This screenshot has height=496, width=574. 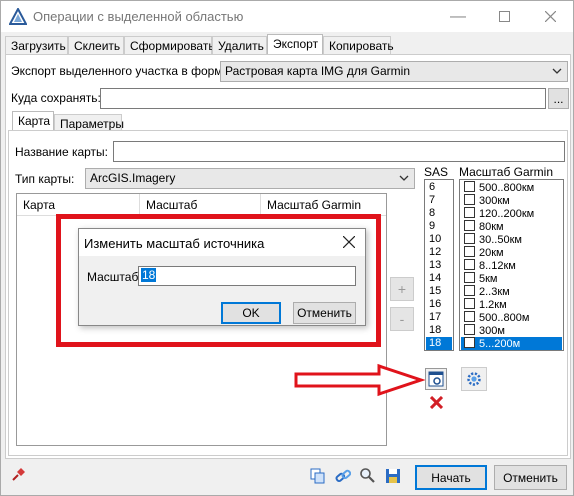 I want to click on garmin-item: 500..800м, so click(x=511, y=317).